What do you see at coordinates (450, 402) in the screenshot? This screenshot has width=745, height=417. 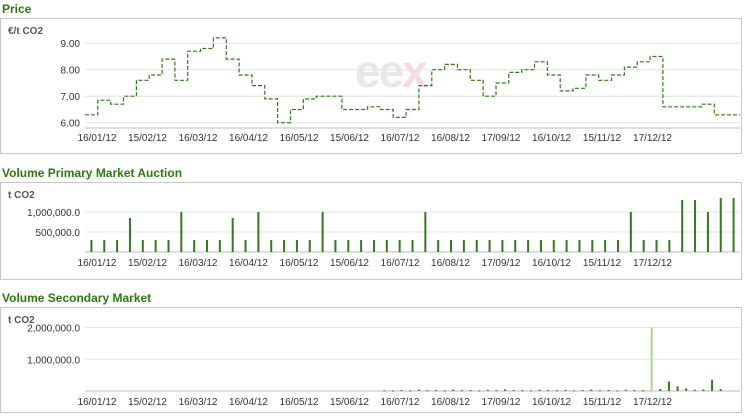 I see `secondary-x-tick-label: 16/08/12` at bounding box center [450, 402].